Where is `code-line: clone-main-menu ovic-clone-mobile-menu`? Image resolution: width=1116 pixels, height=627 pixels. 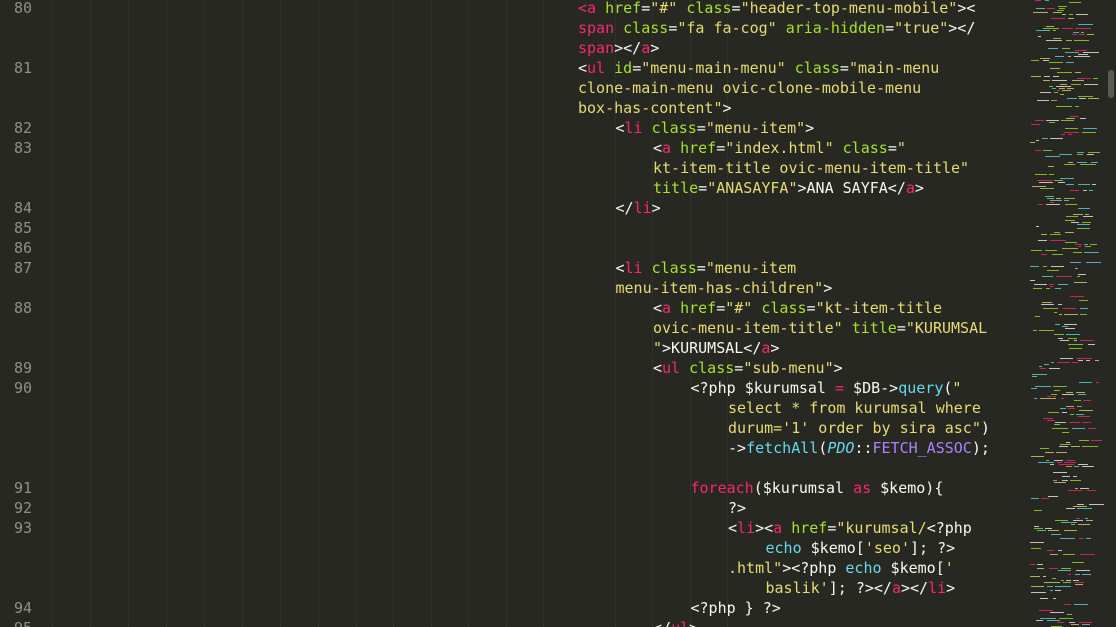 code-line: clone-main-menu ovic-clone-mobile-menu is located at coordinates (749, 88).